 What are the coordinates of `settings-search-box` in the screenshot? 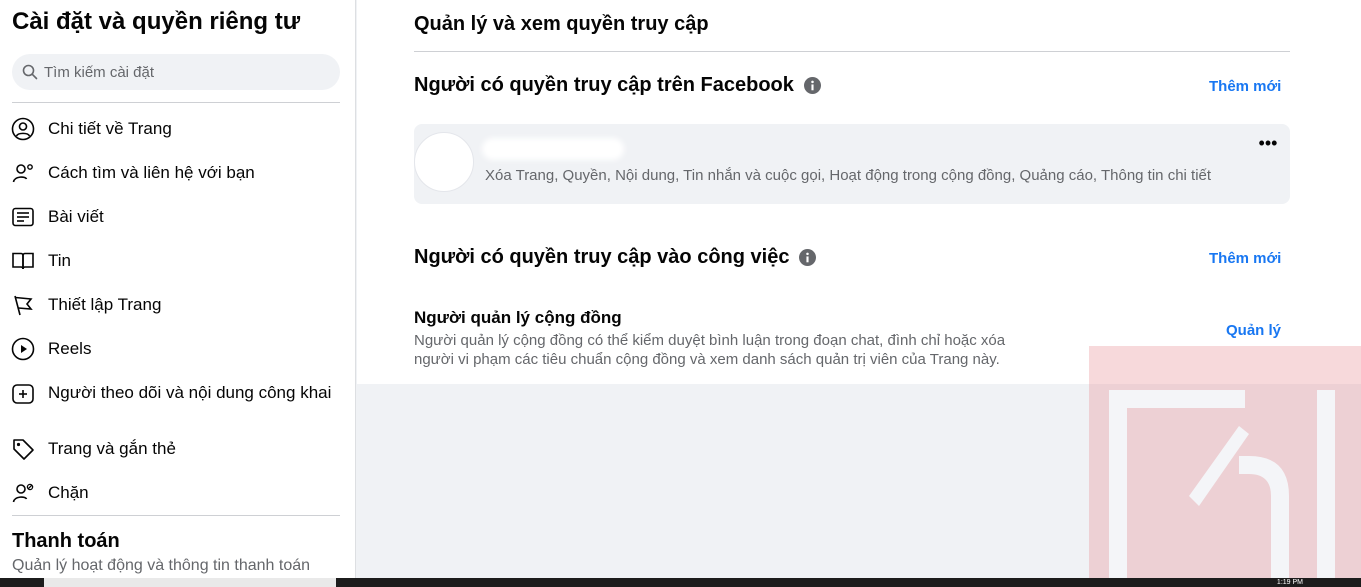 It's located at (176, 72).